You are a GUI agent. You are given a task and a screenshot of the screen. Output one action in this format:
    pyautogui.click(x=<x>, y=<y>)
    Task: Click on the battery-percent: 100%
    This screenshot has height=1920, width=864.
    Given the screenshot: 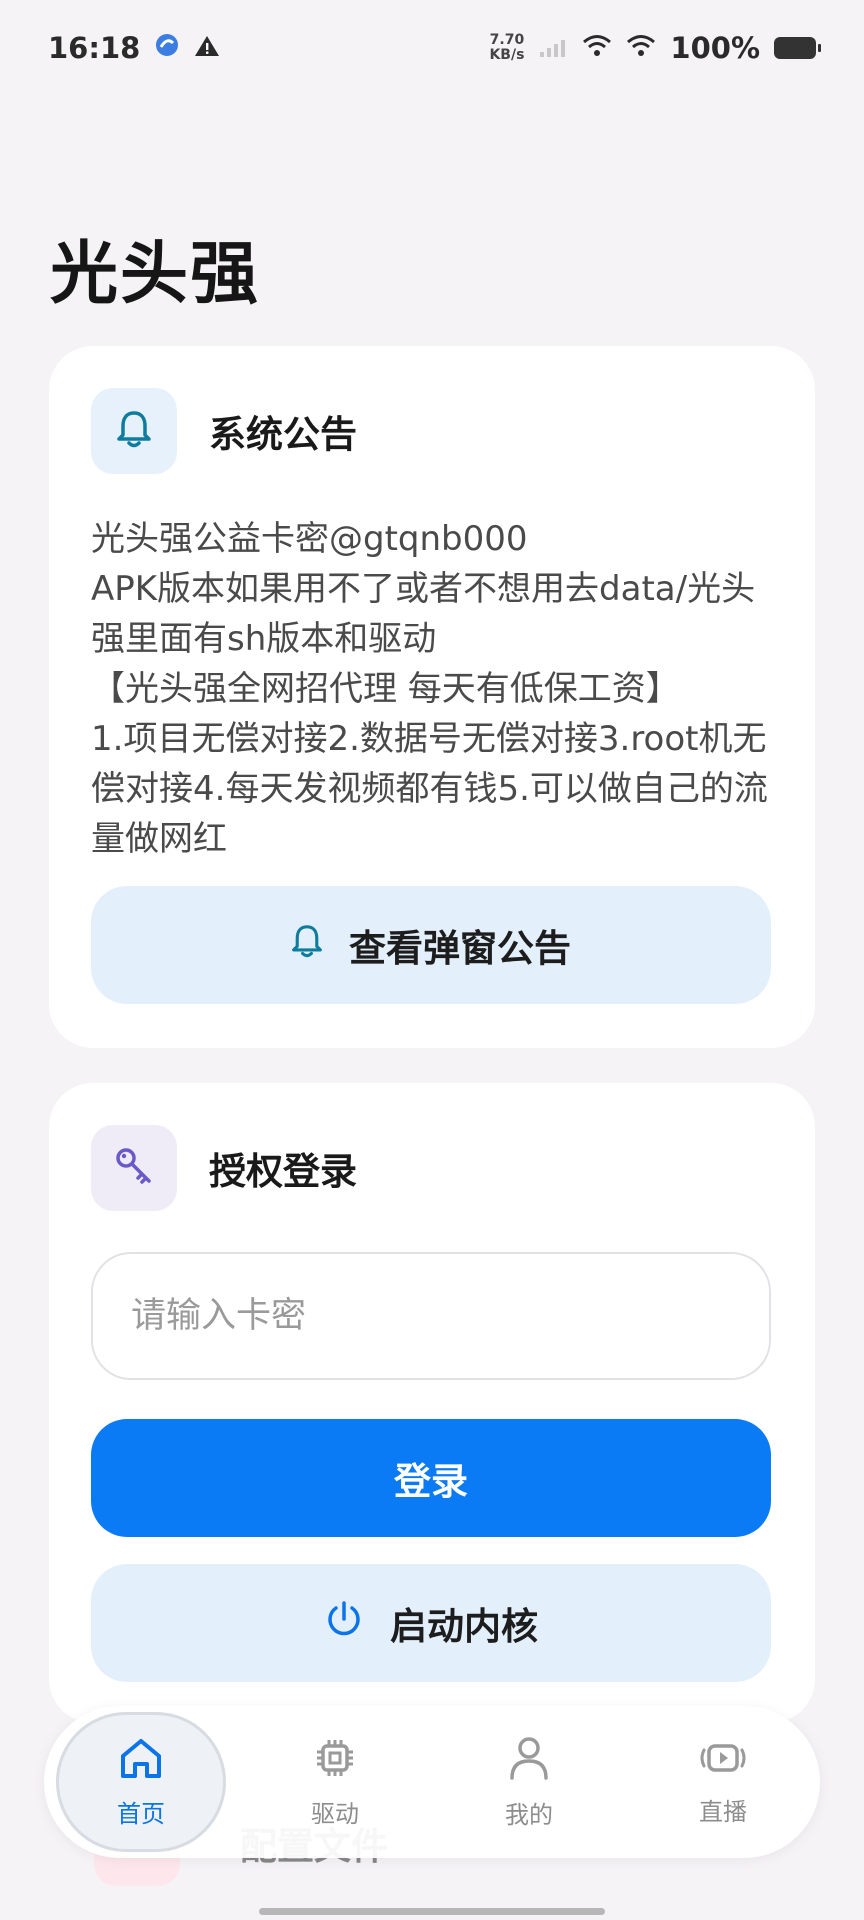 What is the action you would take?
    pyautogui.click(x=715, y=48)
    